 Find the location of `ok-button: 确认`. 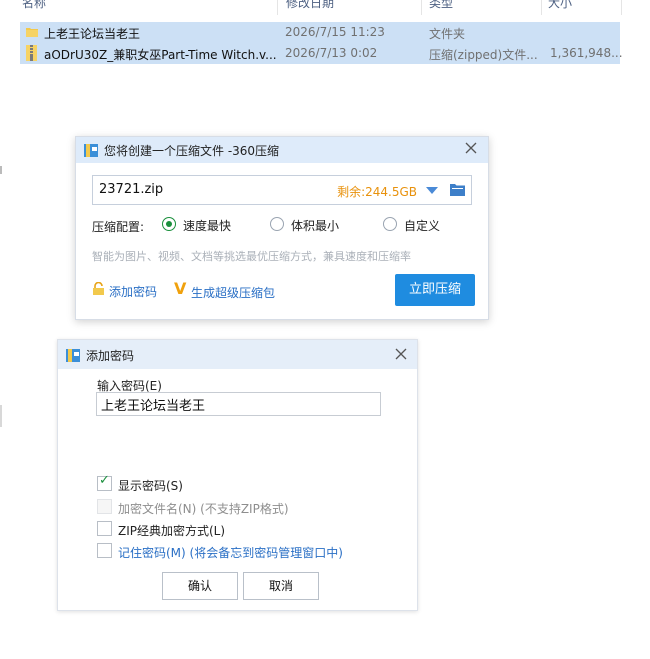

ok-button: 确认 is located at coordinates (200, 586).